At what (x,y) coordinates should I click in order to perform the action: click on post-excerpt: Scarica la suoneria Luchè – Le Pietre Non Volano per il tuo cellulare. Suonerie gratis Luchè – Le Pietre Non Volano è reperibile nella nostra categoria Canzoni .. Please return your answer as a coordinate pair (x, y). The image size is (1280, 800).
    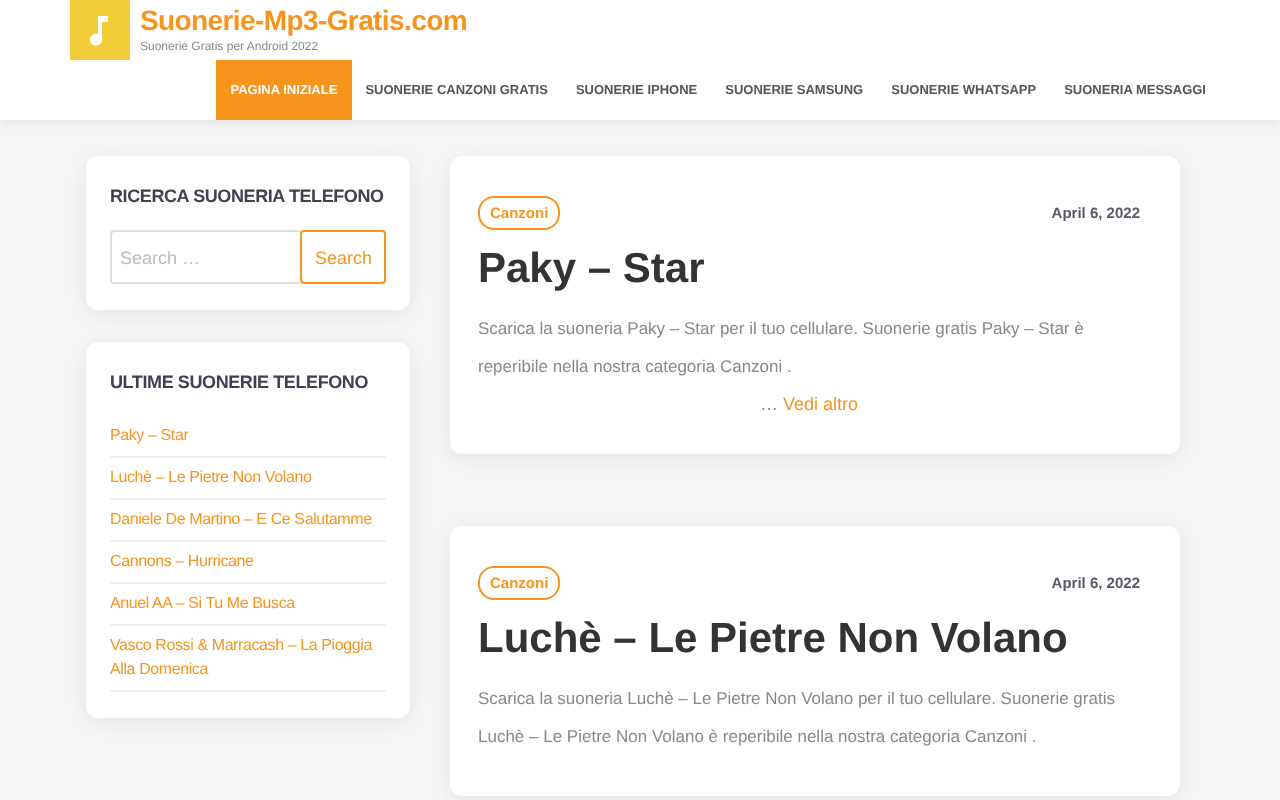
    Looking at the image, I should click on (797, 718).